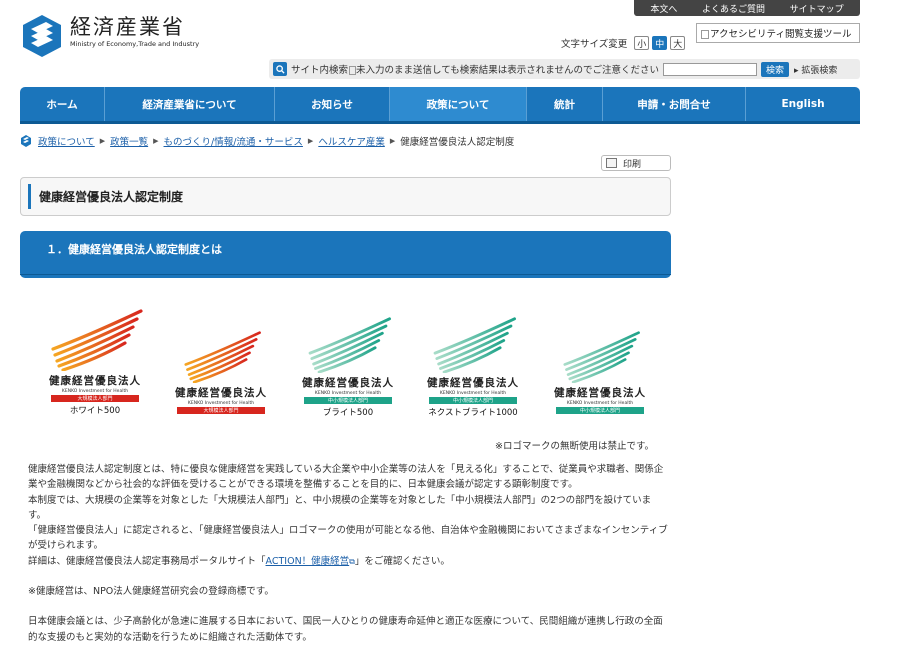 The height and width of the screenshot is (649, 911). What do you see at coordinates (127, 27) in the screenshot?
I see `logo-name-jp: 経済産業省` at bounding box center [127, 27].